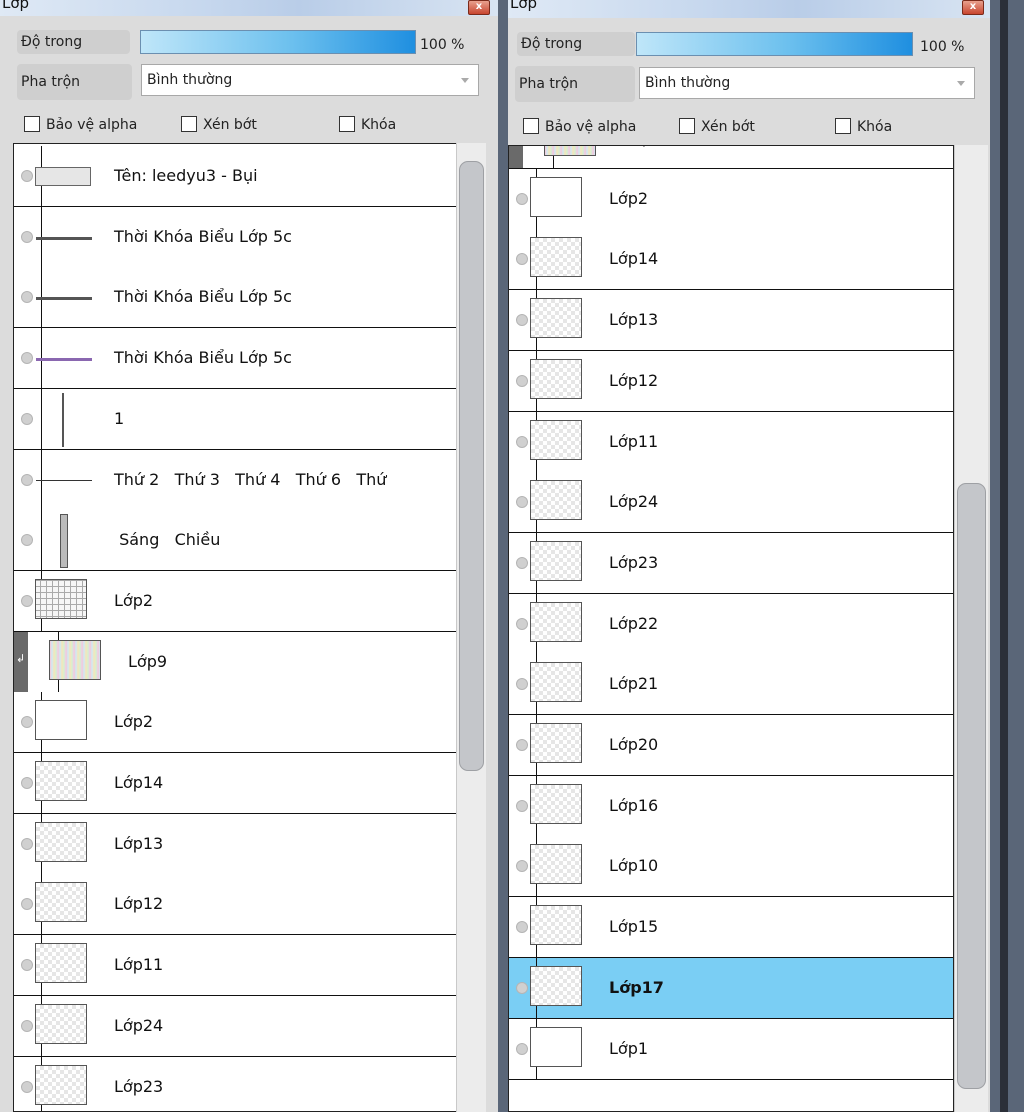 Image resolution: width=1024 pixels, height=1112 pixels. I want to click on layer-row: 1, so click(237, 419).